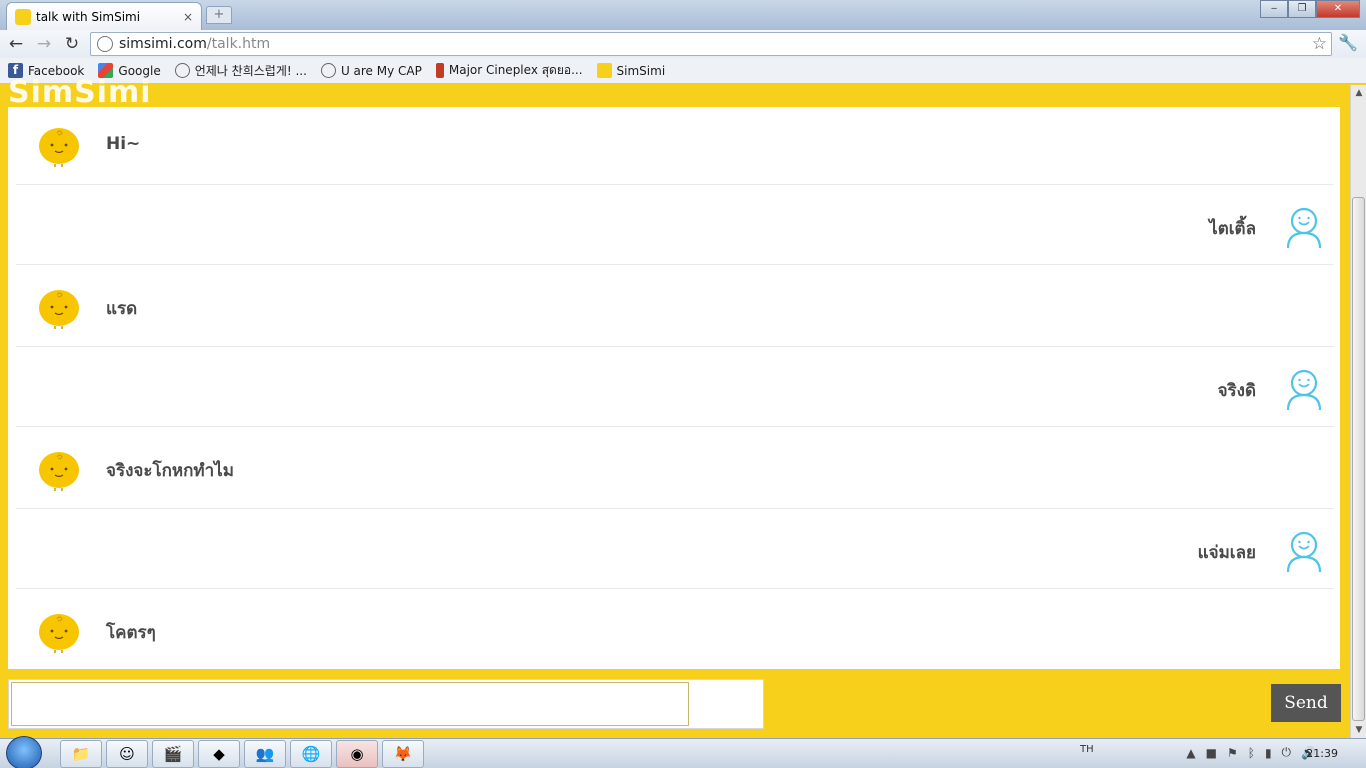 The width and height of the screenshot is (1366, 768). What do you see at coordinates (1348, 42) in the screenshot?
I see `wrench-icon: 🔧` at bounding box center [1348, 42].